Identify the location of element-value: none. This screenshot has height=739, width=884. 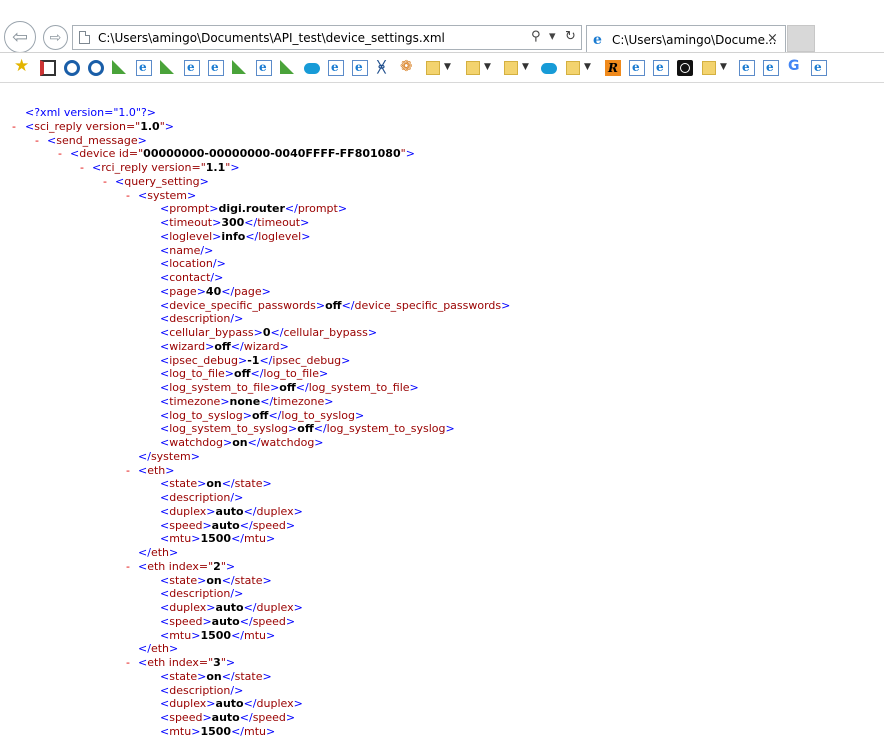
(245, 401).